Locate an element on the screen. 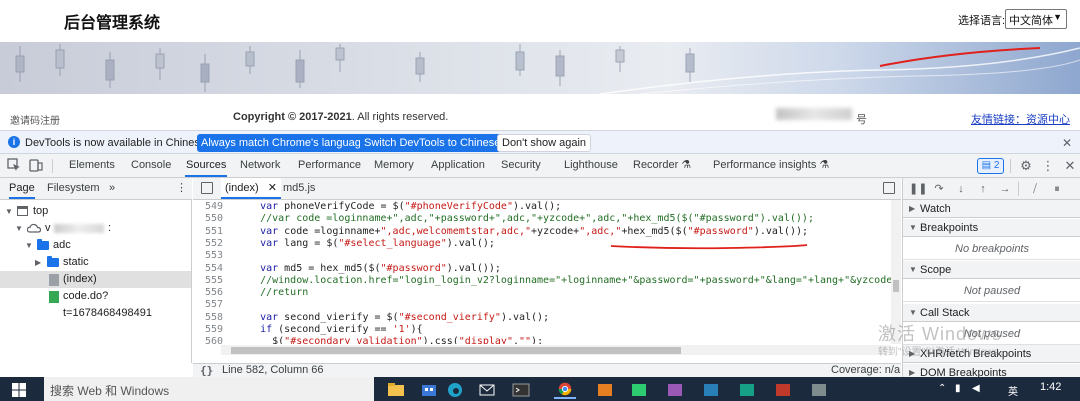 This screenshot has height=401, width=1080. volume-icon: ◀ is located at coordinates (976, 388).